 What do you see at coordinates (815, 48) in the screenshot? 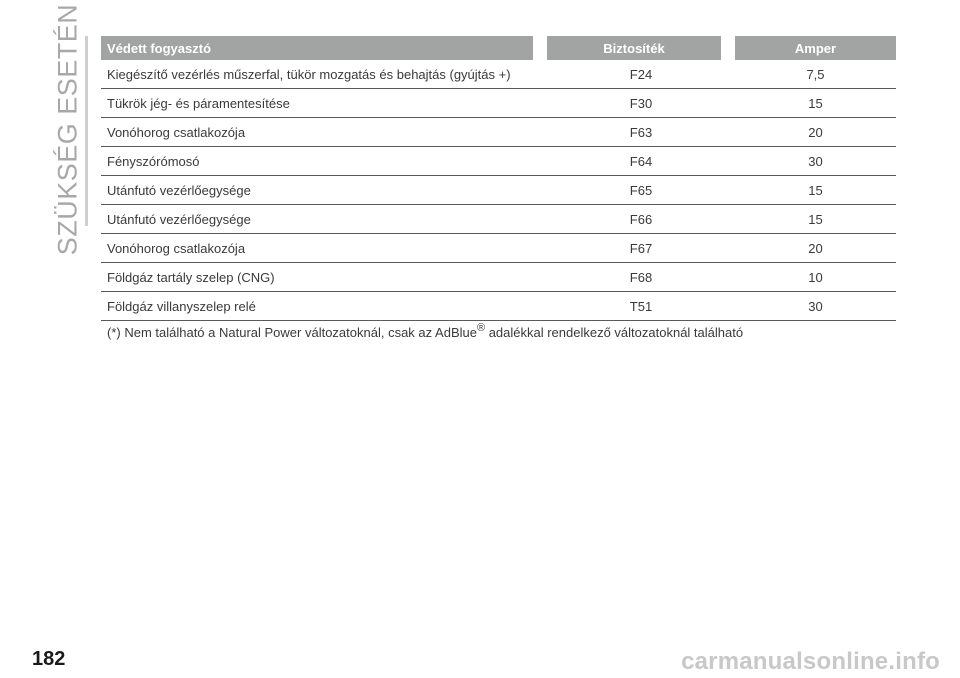
I see `header-amp: Amper` at bounding box center [815, 48].